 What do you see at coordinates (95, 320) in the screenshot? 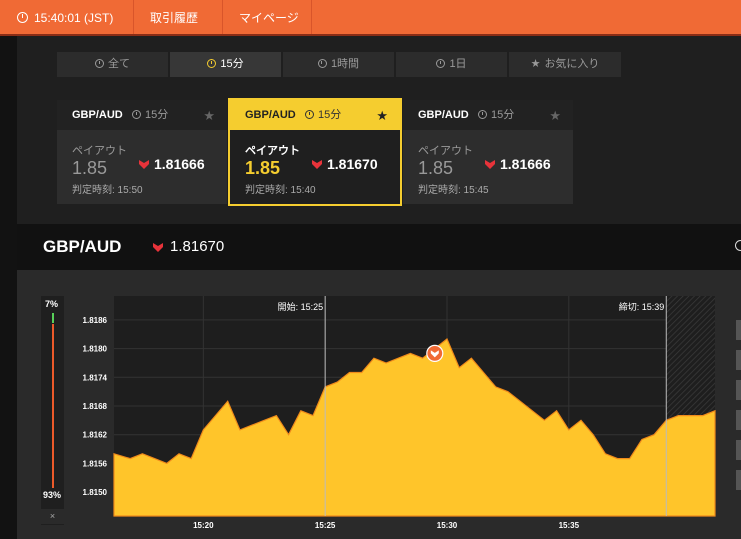
I see `y-tick-label: 1.8186` at bounding box center [95, 320].